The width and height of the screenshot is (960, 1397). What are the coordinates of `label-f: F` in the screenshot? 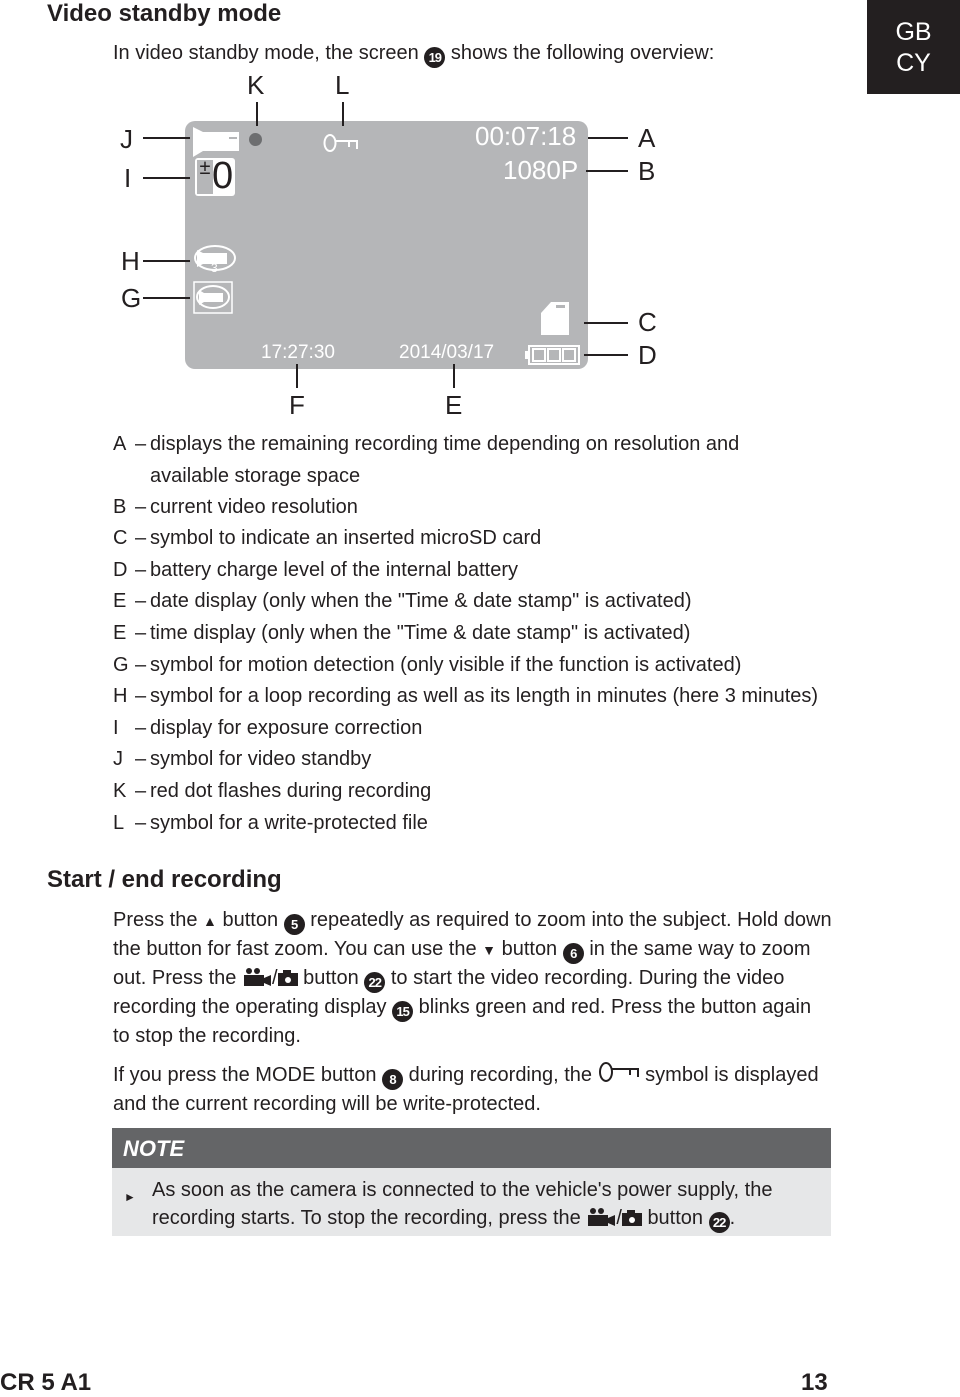 It's located at (297, 405).